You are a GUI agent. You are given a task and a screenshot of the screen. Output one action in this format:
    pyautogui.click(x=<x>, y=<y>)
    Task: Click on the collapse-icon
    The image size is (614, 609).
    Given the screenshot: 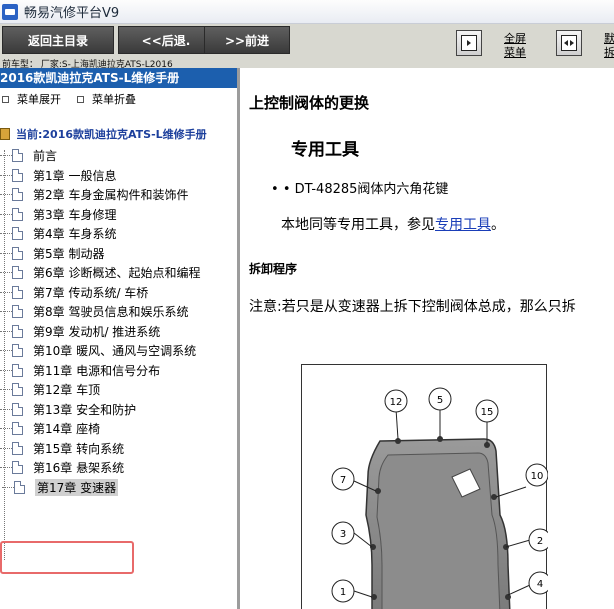 What is the action you would take?
    pyautogui.click(x=80, y=99)
    